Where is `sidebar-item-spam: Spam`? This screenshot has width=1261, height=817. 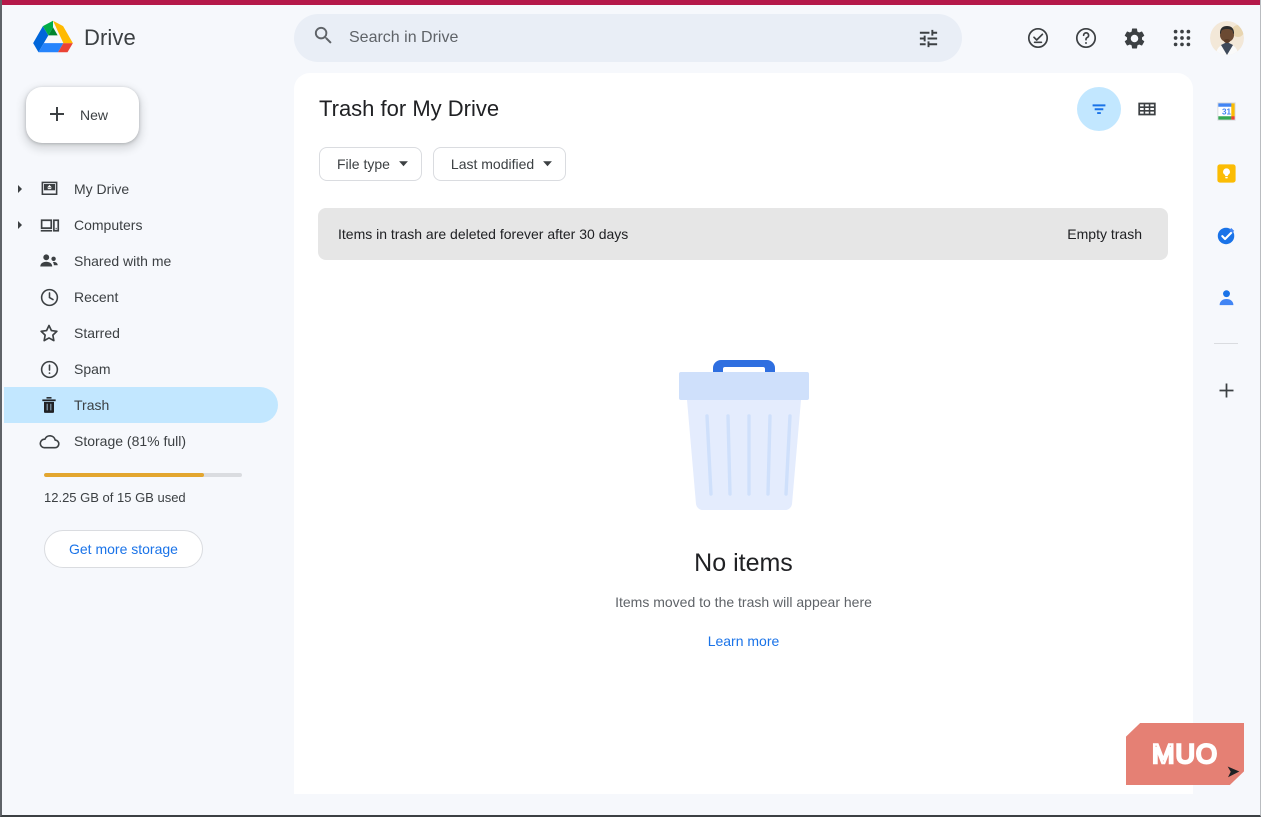 sidebar-item-spam: Spam is located at coordinates (141, 369).